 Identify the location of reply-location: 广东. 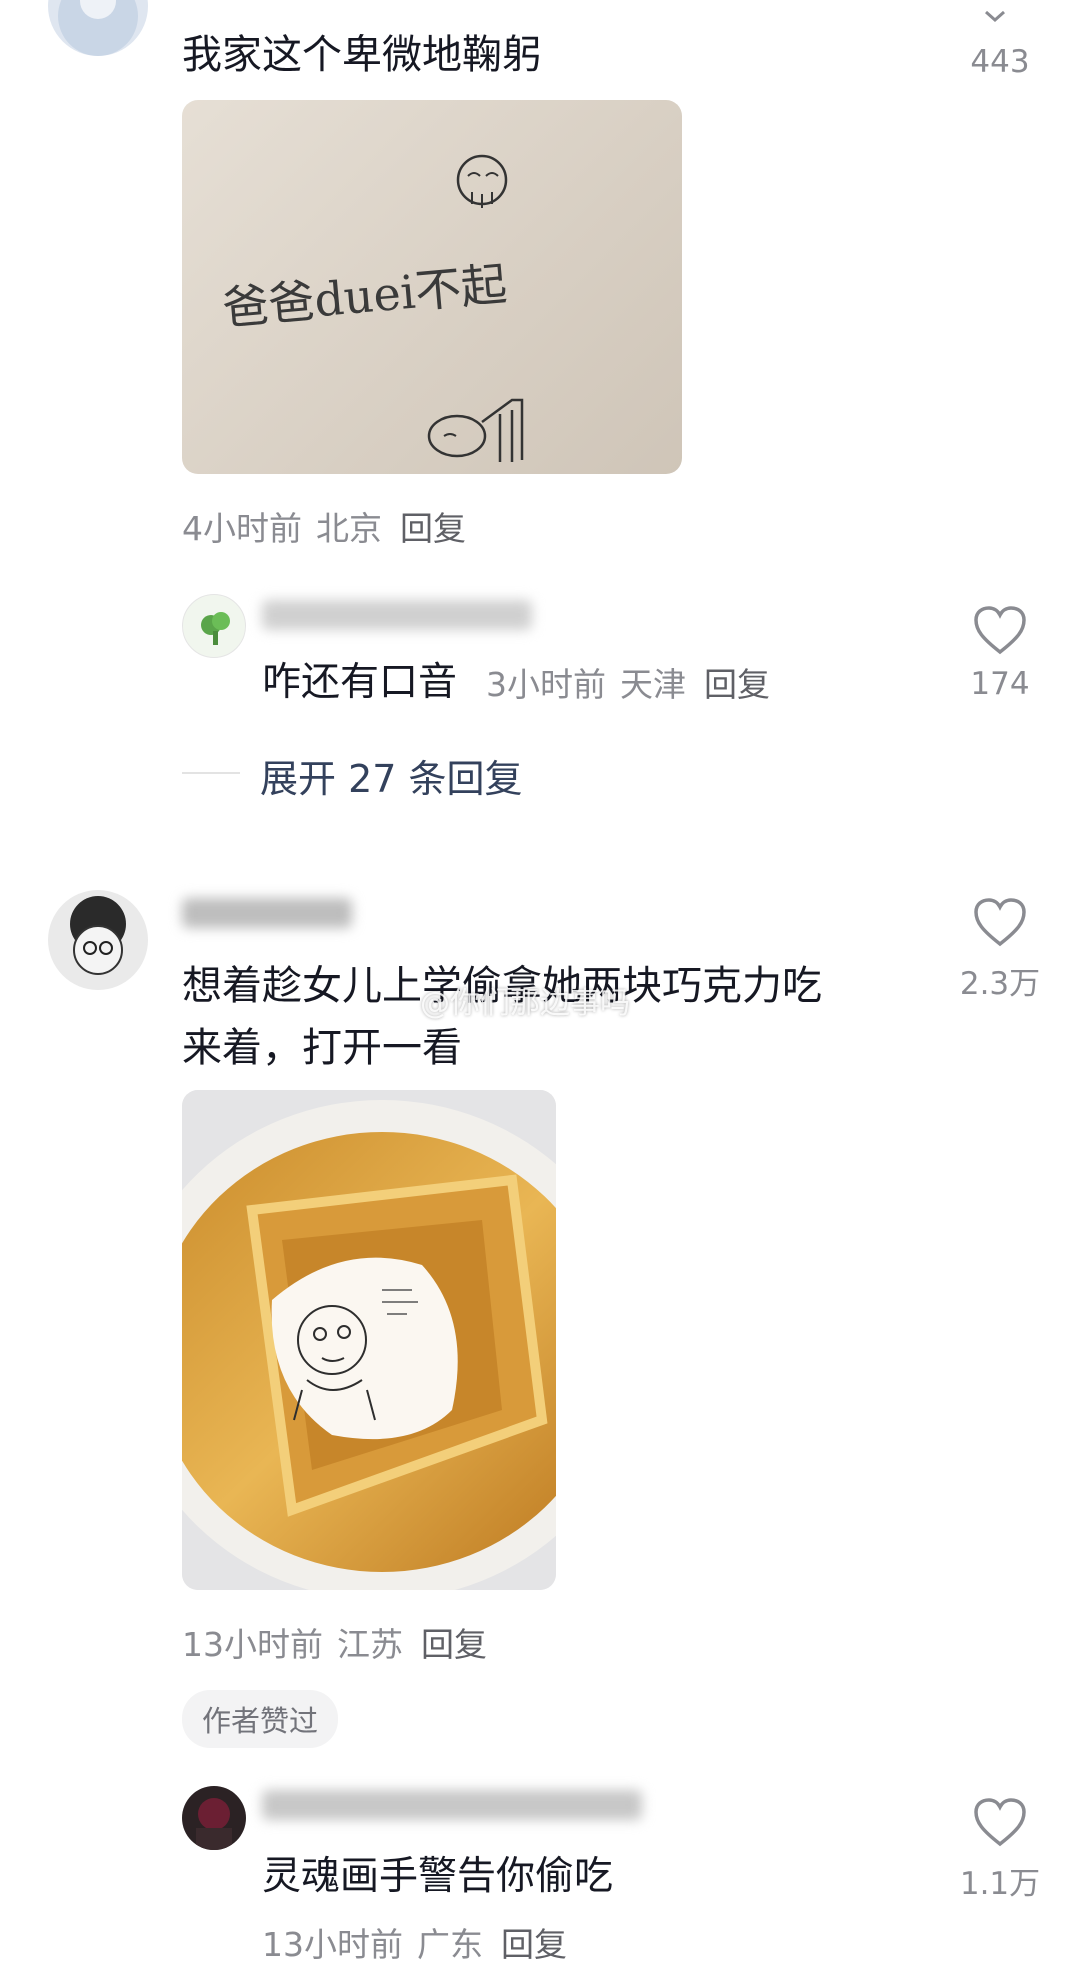
(450, 1944).